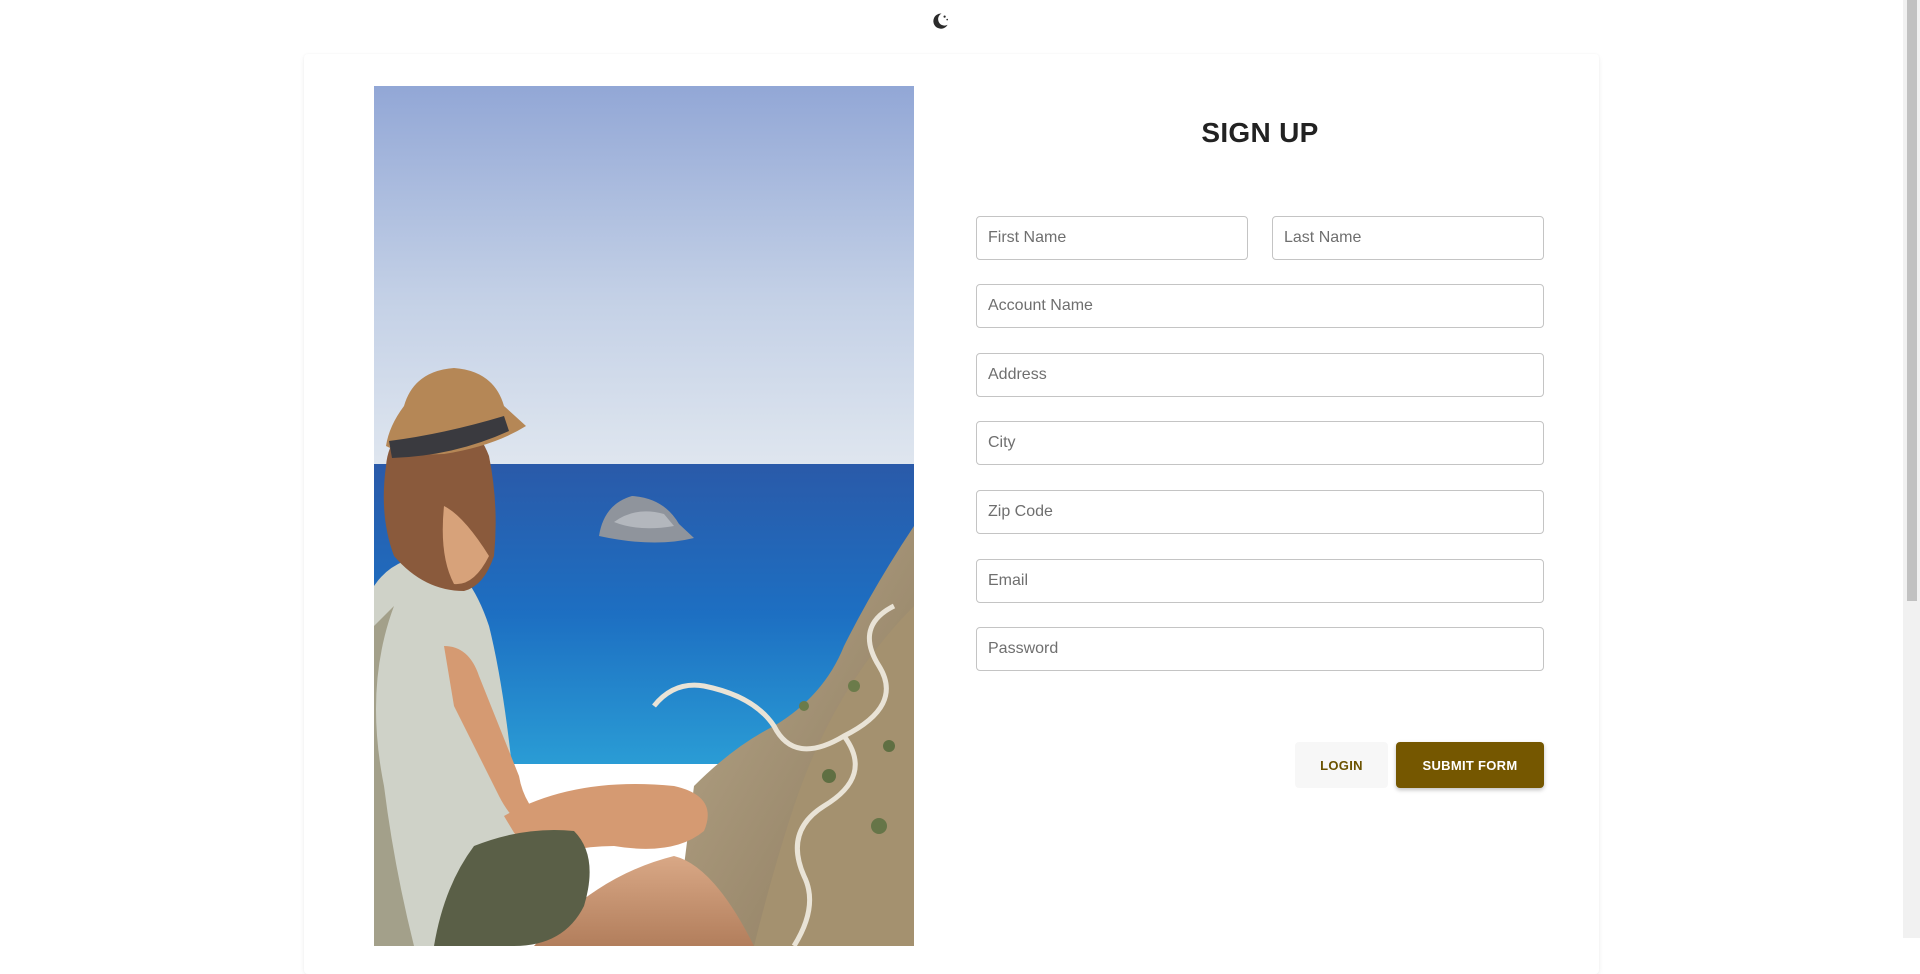 This screenshot has height=974, width=1920. I want to click on vertical-scrollbar, so click(1911, 469).